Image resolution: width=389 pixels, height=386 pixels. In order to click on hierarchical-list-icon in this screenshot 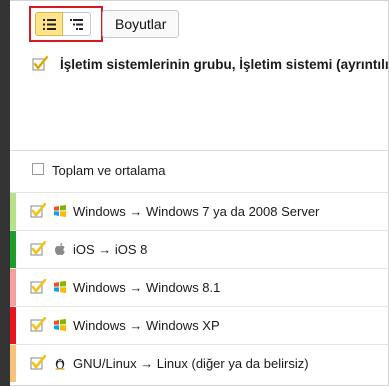, I will do `click(76, 24)`.